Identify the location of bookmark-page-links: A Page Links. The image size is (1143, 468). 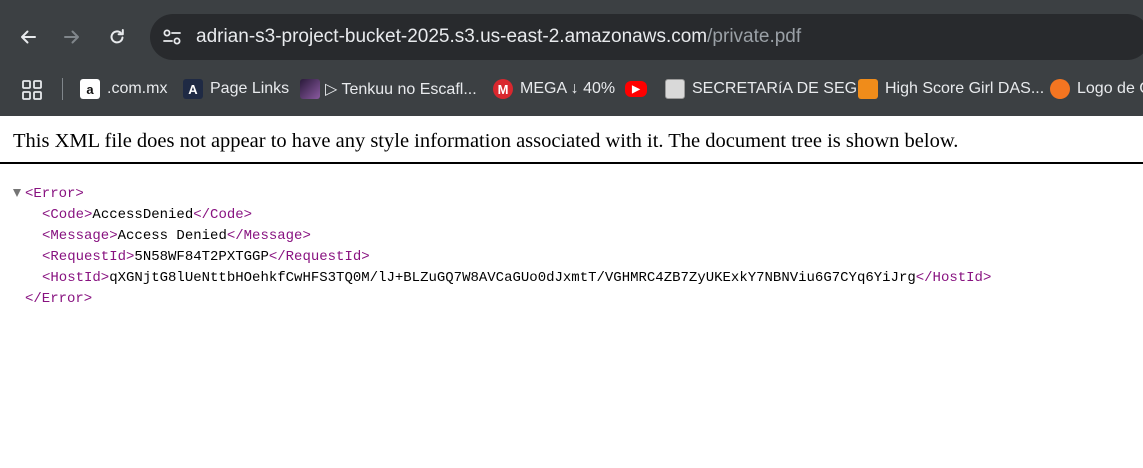
(236, 89).